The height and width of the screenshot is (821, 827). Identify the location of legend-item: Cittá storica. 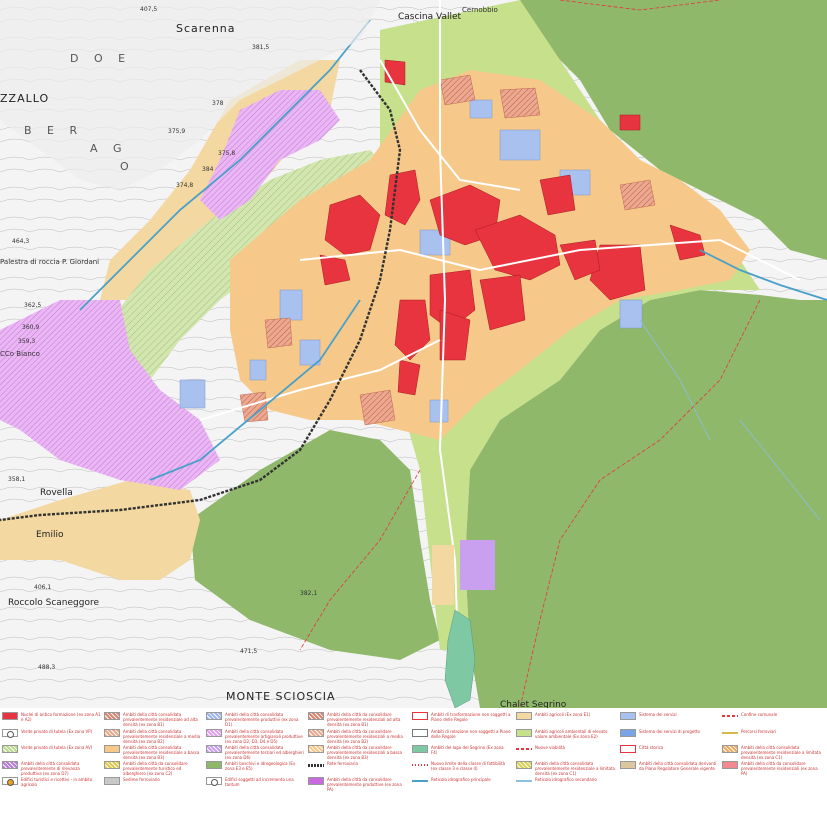
(669, 749).